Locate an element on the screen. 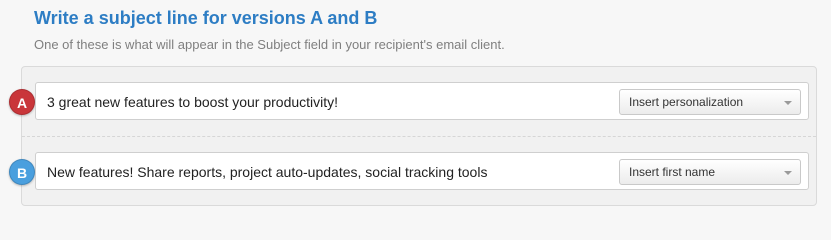 Image resolution: width=831 pixels, height=240 pixels. version-b-badge: B is located at coordinates (22, 172).